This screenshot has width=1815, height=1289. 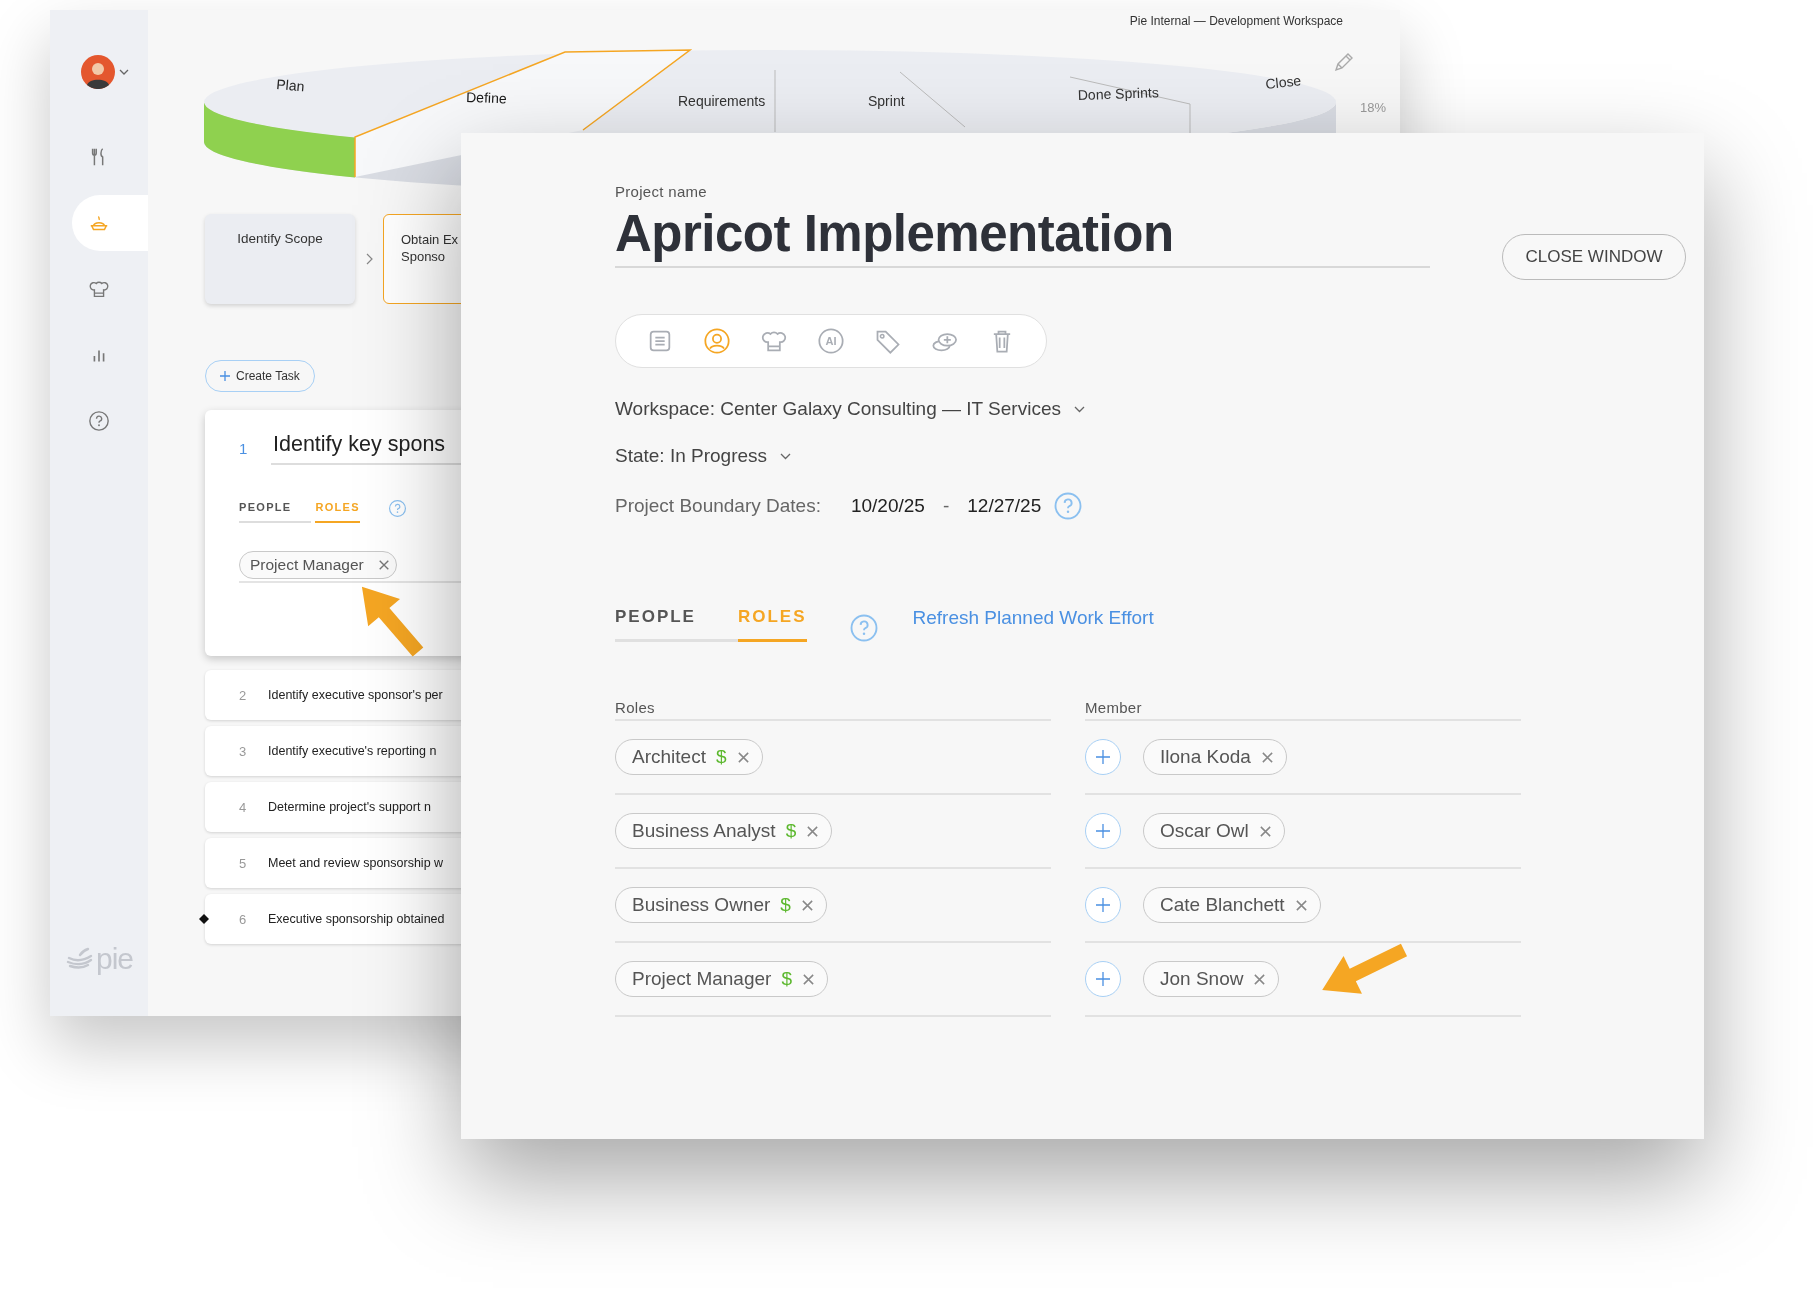 I want to click on phase-label: Done Sprints, so click(x=1118, y=93).